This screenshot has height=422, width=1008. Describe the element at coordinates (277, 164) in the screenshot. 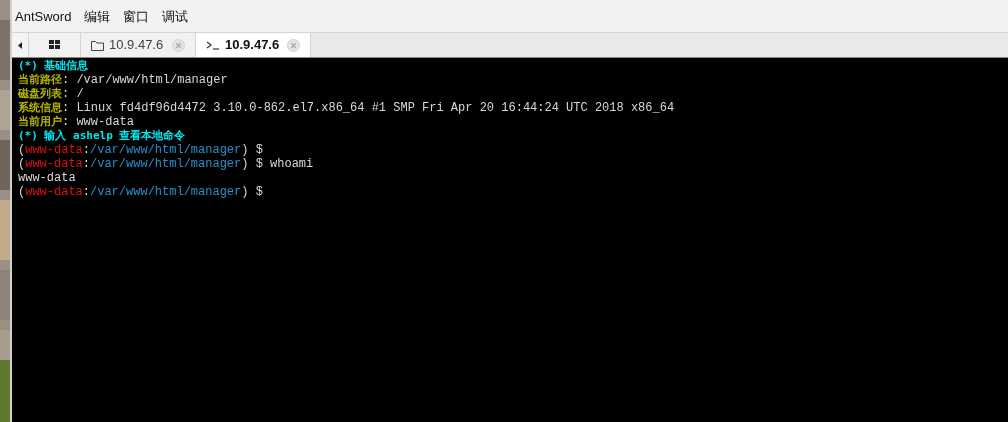

I see `terminal-text: ) $ whoami` at that location.